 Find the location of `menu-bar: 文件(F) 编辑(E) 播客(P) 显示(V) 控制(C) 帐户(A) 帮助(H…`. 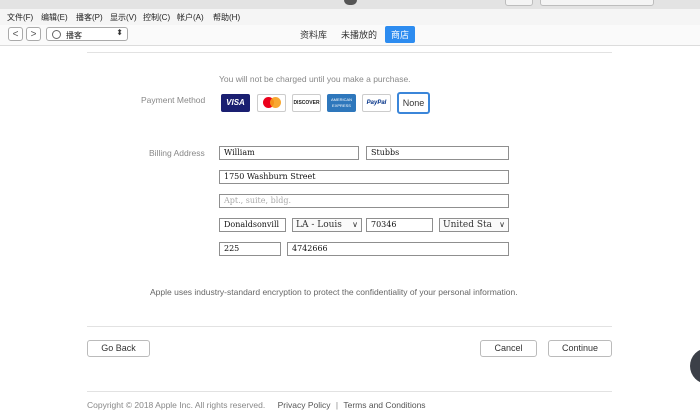

menu-bar: 文件(F) 编辑(E) 播客(P) 显示(V) 控制(C) 帐户(A) 帮助(H… is located at coordinates (350, 17).